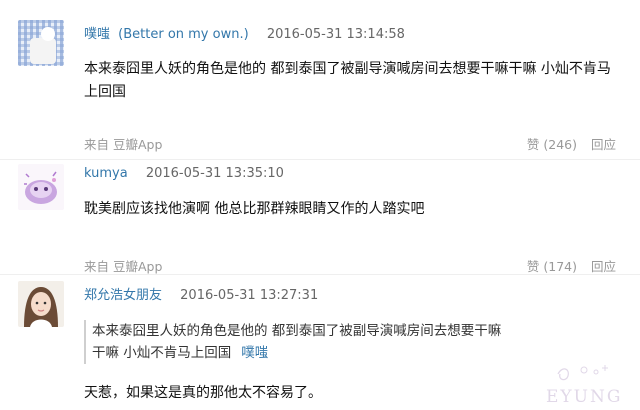  What do you see at coordinates (214, 173) in the screenshot?
I see `timestamp: 2016-05-31 13:35:10` at bounding box center [214, 173].